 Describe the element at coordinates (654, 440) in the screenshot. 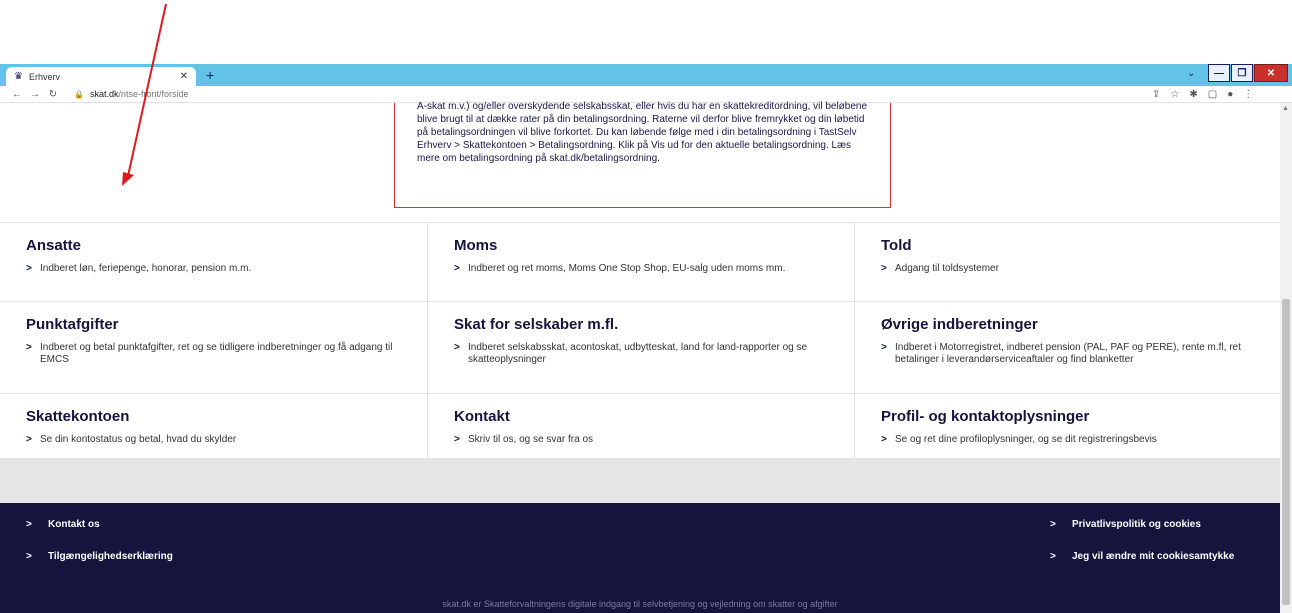

I see `section-link: > Skriv til os, og se svar fra os` at that location.